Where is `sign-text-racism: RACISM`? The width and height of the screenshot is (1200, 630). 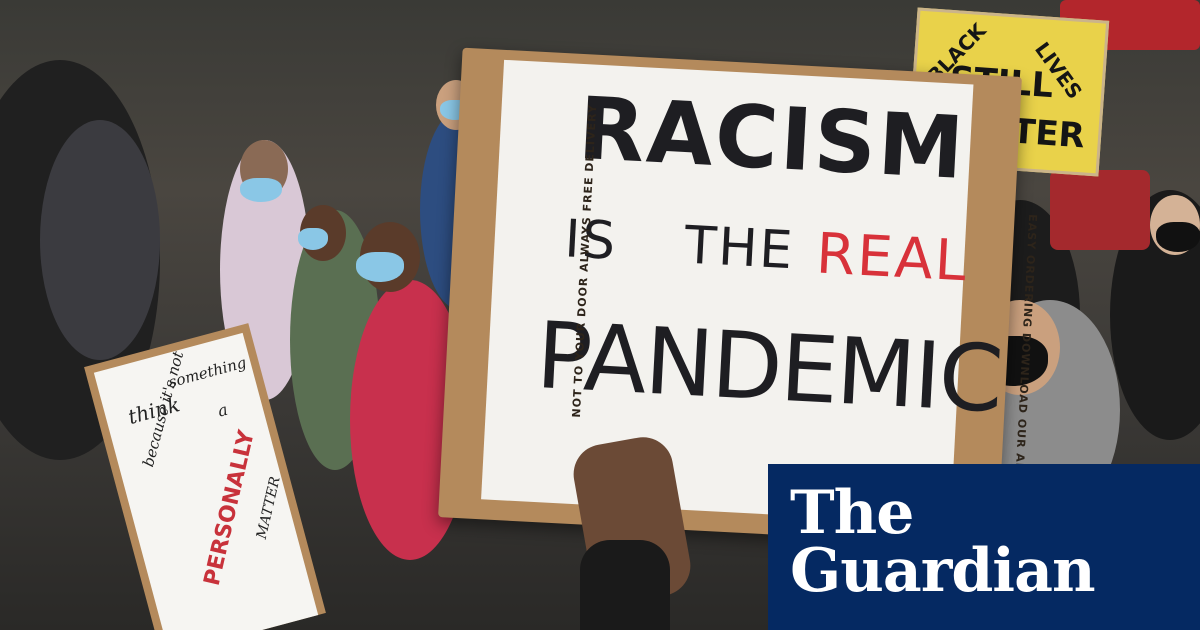
sign-text-racism: RACISM is located at coordinates (772, 139).